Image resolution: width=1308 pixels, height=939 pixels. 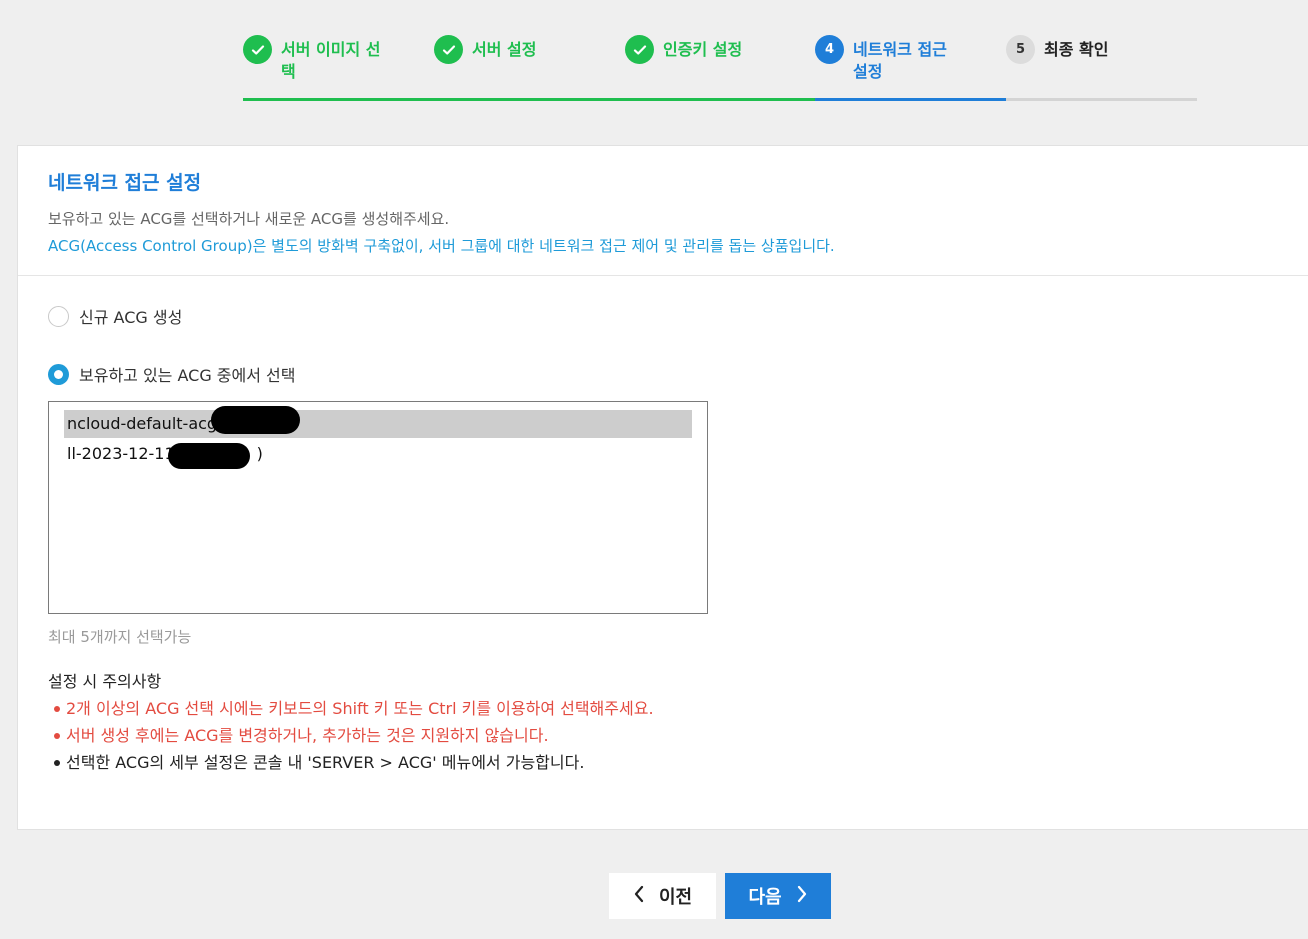 What do you see at coordinates (703, 49) in the screenshot?
I see `step-label: 인증키 설정` at bounding box center [703, 49].